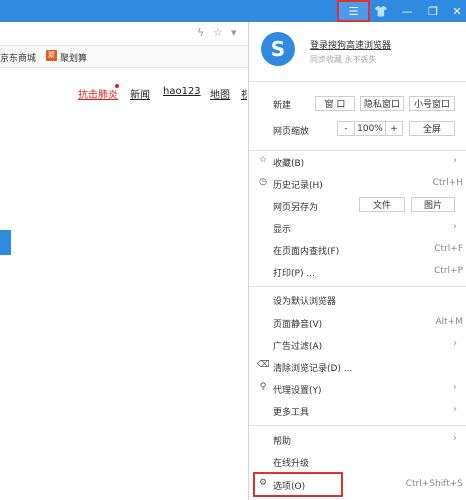 This screenshot has width=466, height=500. What do you see at coordinates (350, 44) in the screenshot?
I see `login-link: 登录搜狗高速浏览器` at bounding box center [350, 44].